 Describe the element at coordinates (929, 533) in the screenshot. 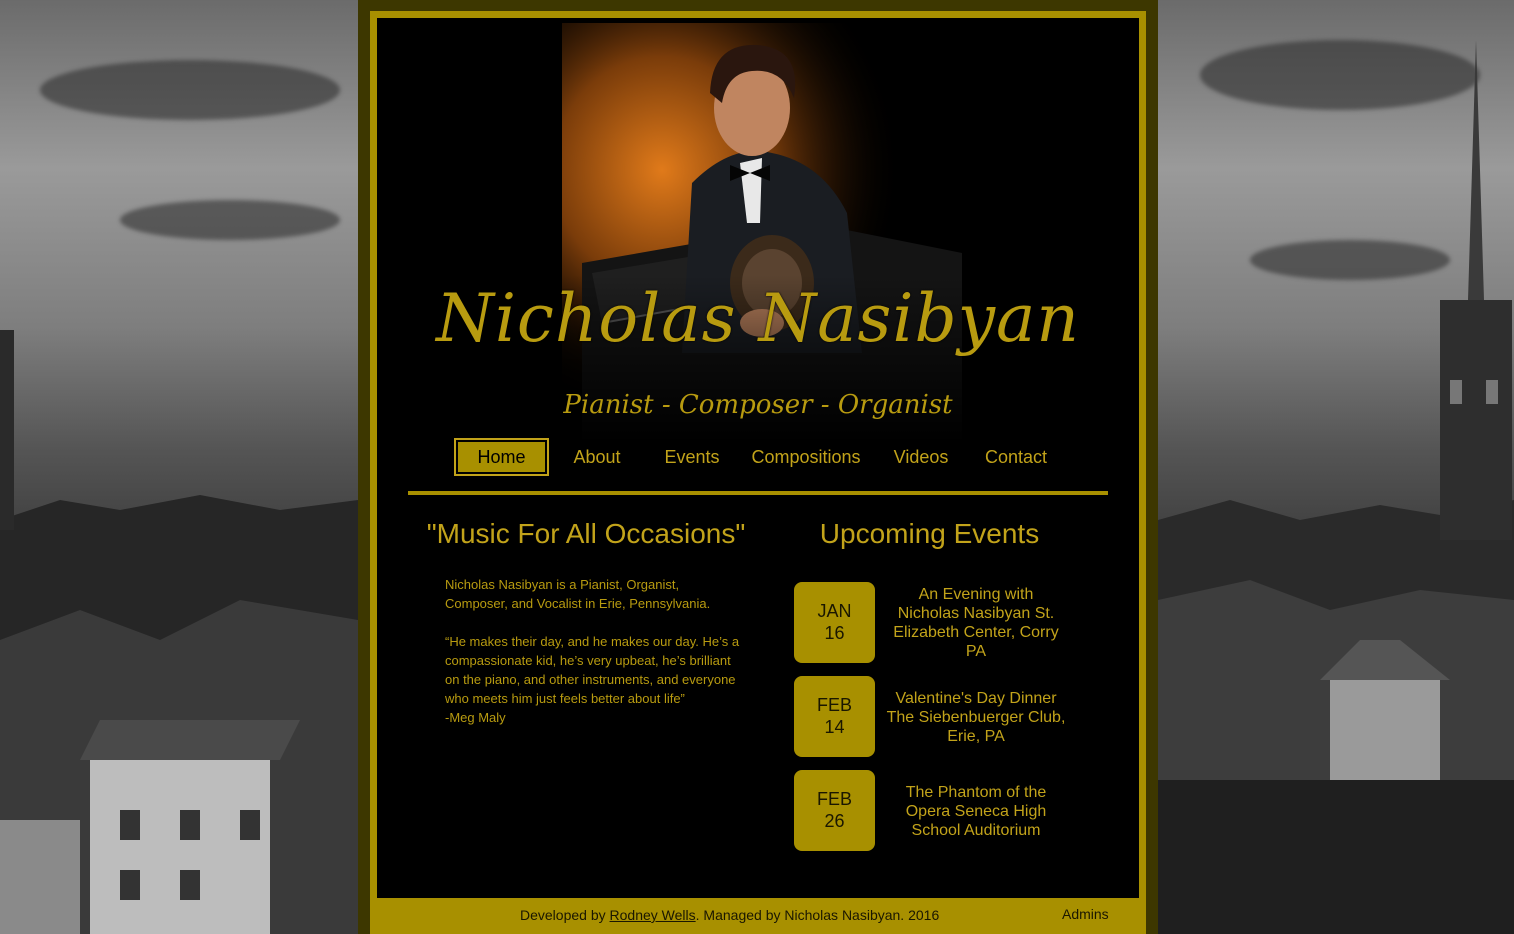

I see `events-heading: Upcoming Events` at that location.